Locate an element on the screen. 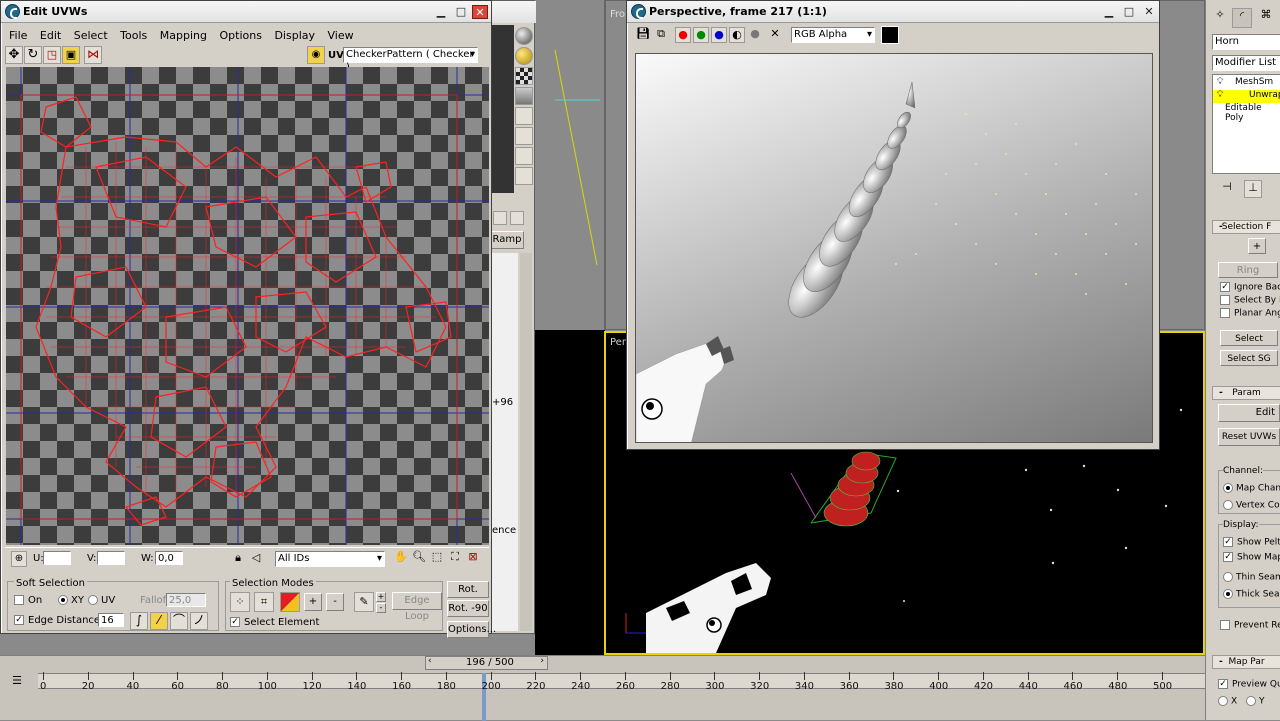 The height and width of the screenshot is (721, 1280). menu-display: Display is located at coordinates (294, 35).